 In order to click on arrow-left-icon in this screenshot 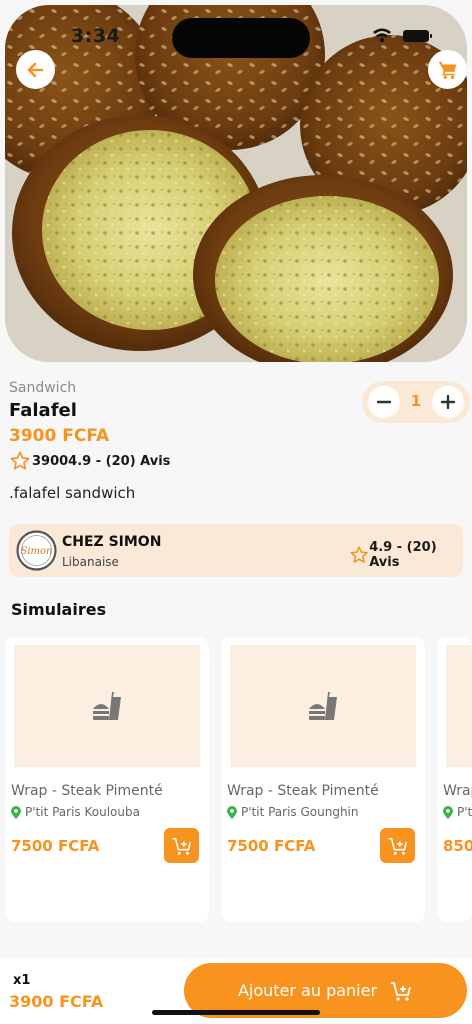, I will do `click(35, 69)`.